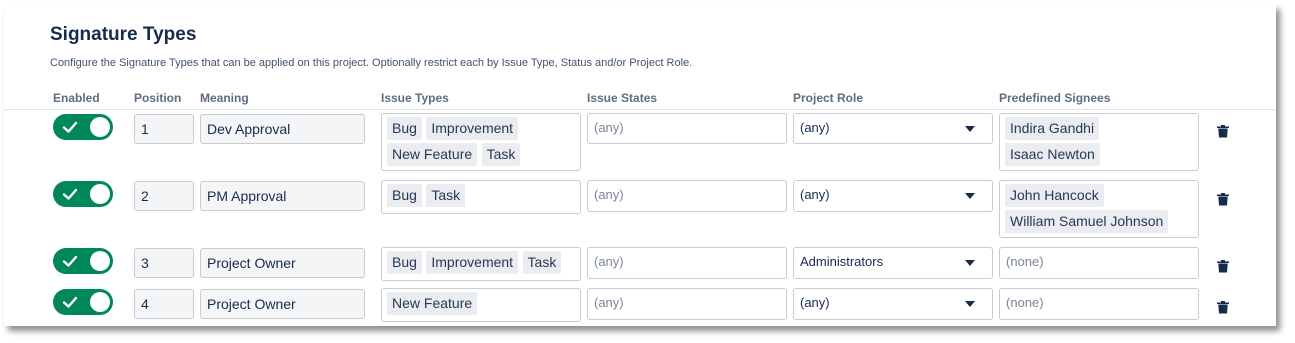  What do you see at coordinates (842, 261) in the screenshot?
I see `project-role-value: Administrators` at bounding box center [842, 261].